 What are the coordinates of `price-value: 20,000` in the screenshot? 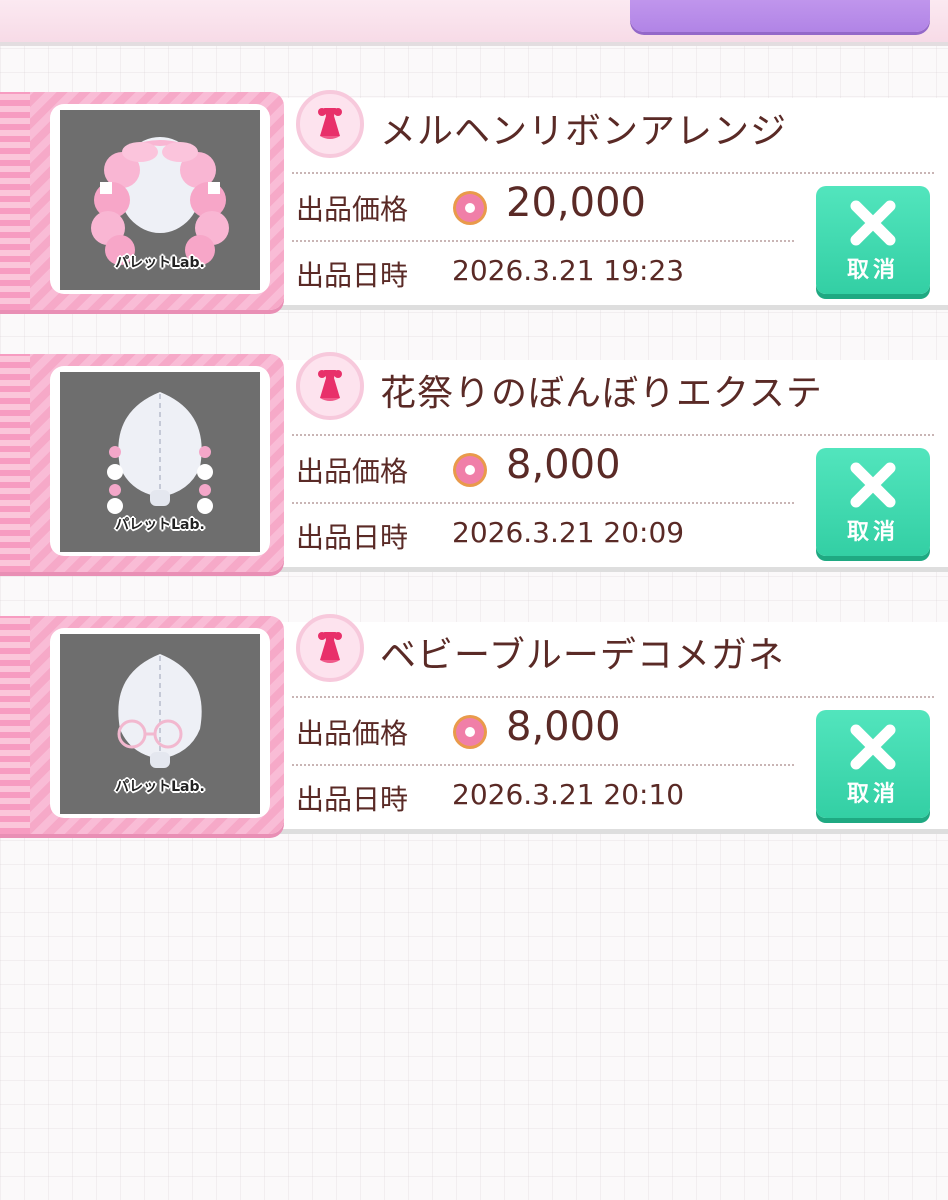 It's located at (576, 203).